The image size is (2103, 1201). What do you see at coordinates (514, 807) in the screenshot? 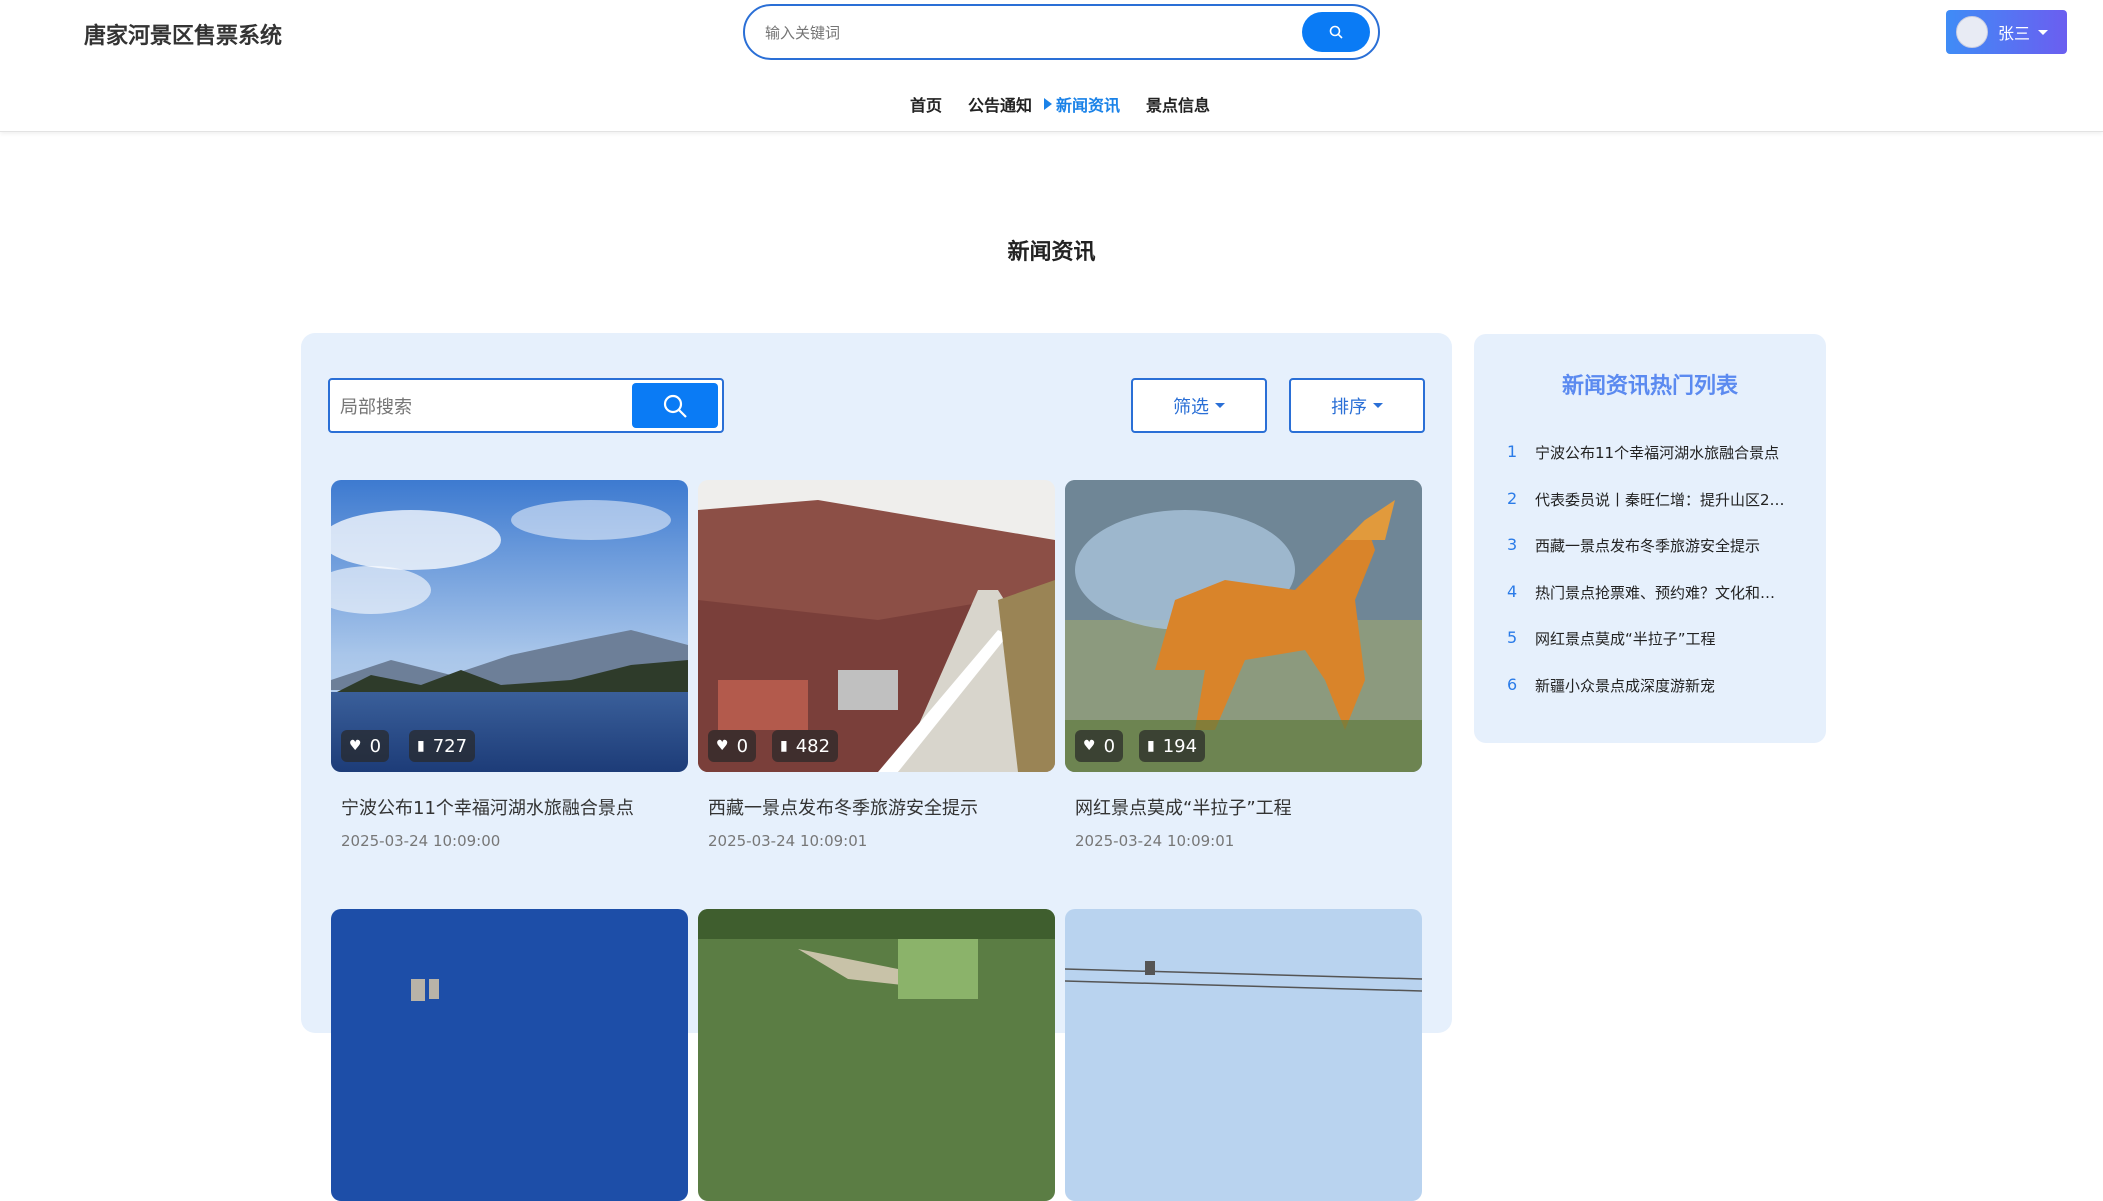
I see `news-card-title: 宁波公布11个幸福河湖水旅融合景点` at bounding box center [514, 807].